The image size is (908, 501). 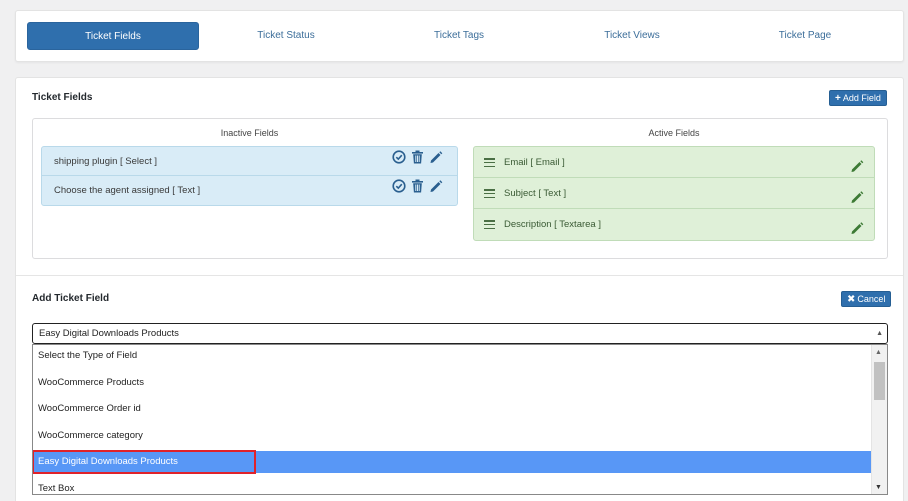 What do you see at coordinates (851, 299) in the screenshot?
I see `x-icon: ✖` at bounding box center [851, 299].